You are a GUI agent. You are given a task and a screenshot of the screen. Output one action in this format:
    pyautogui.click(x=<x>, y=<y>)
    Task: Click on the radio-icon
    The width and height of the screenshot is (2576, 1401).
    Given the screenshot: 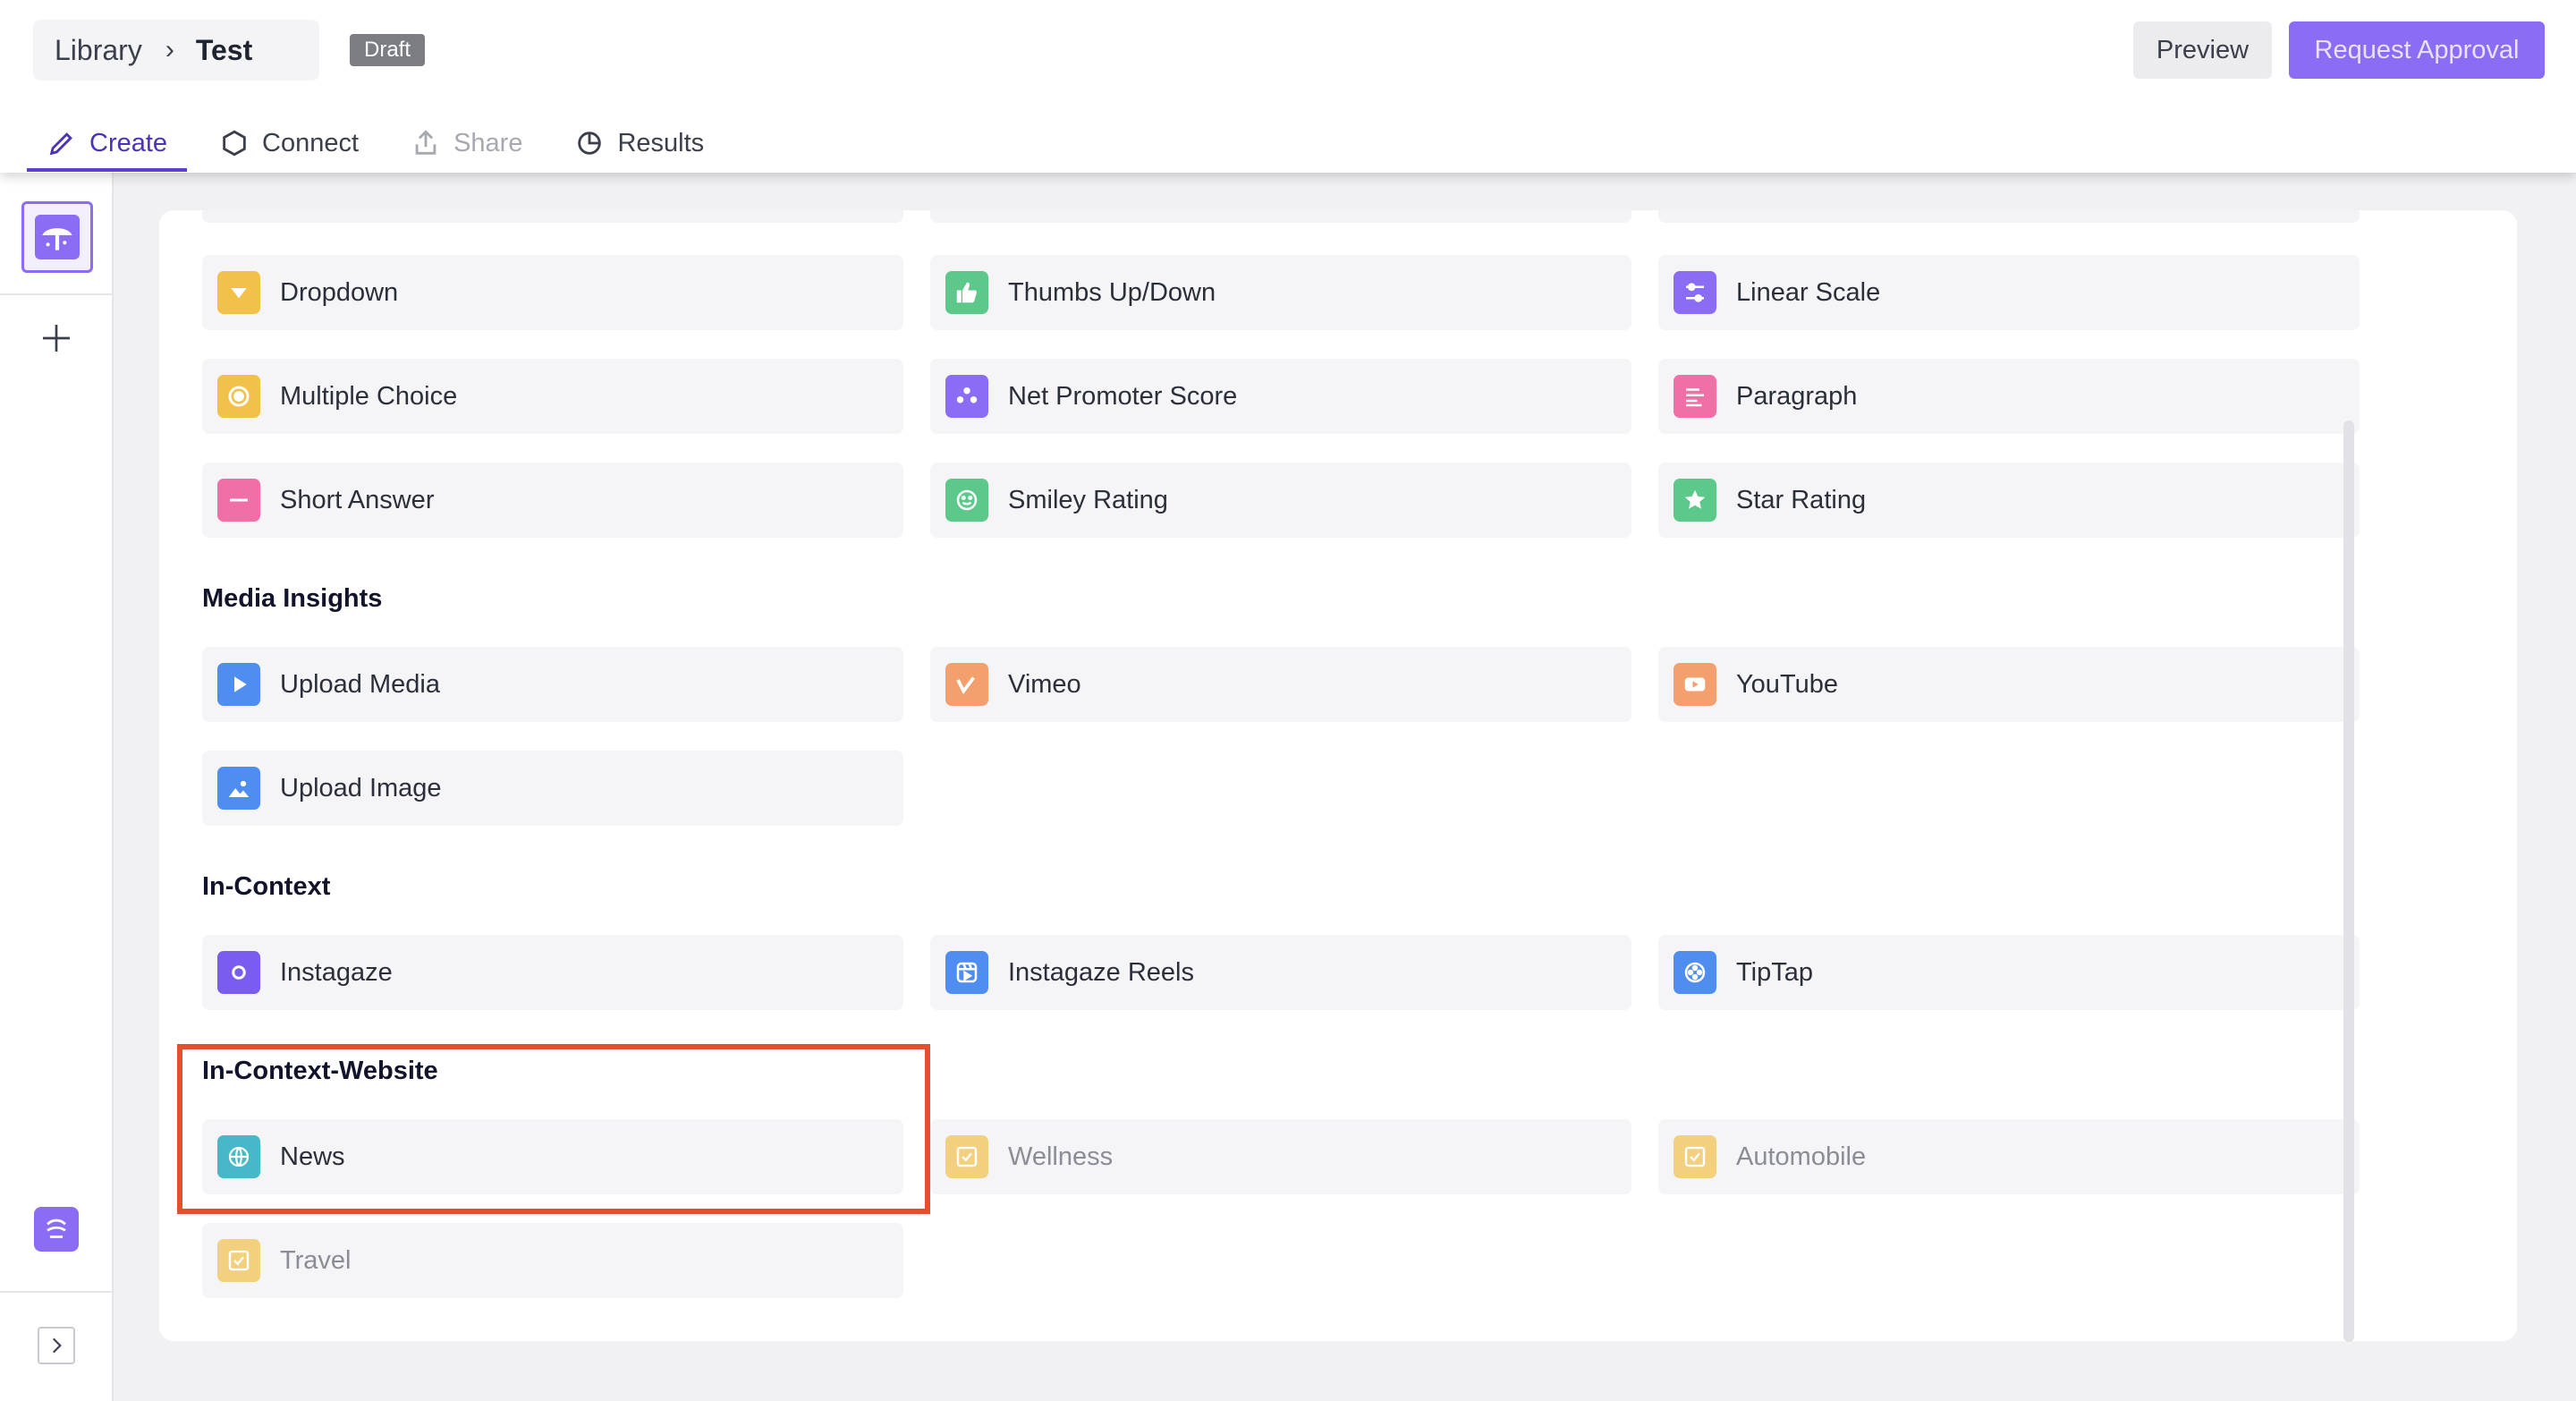 What is the action you would take?
    pyautogui.click(x=238, y=396)
    